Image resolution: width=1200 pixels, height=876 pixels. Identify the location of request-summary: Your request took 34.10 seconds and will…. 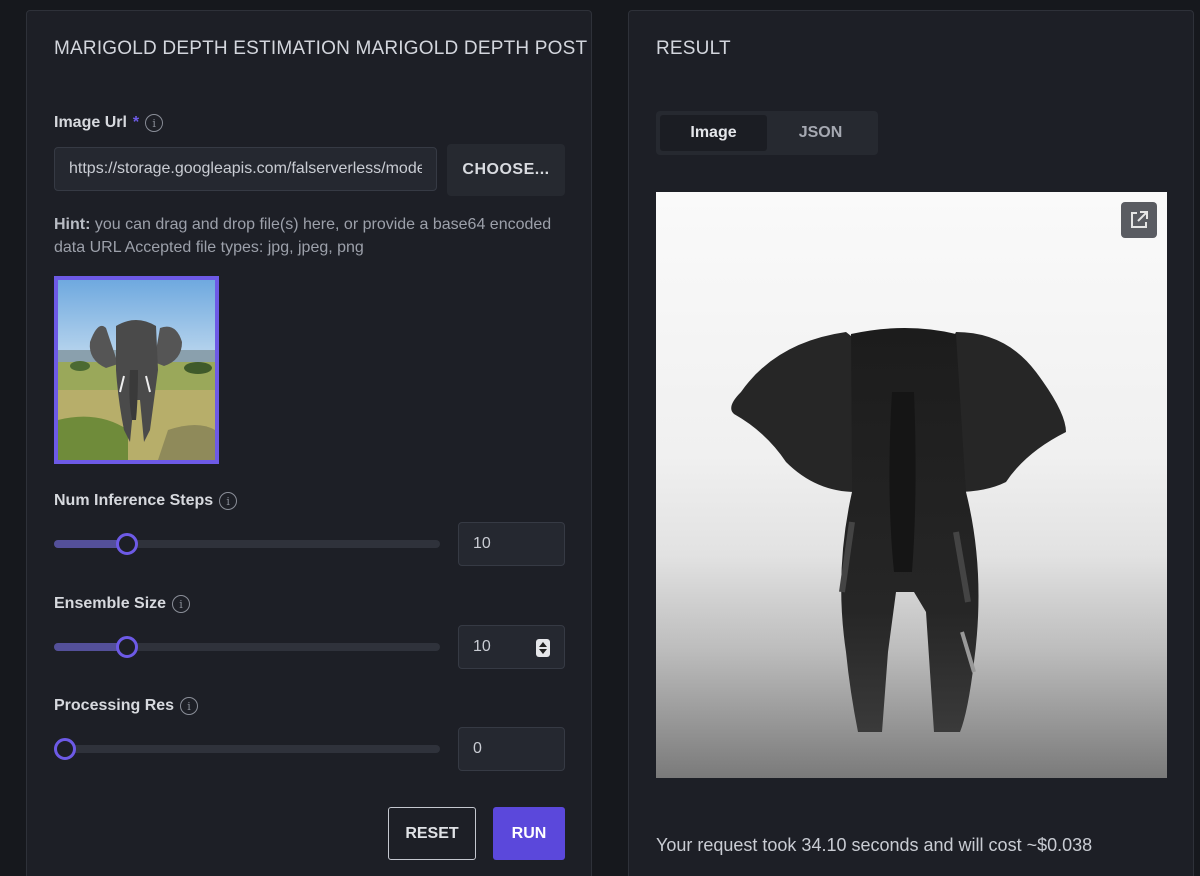
(874, 845).